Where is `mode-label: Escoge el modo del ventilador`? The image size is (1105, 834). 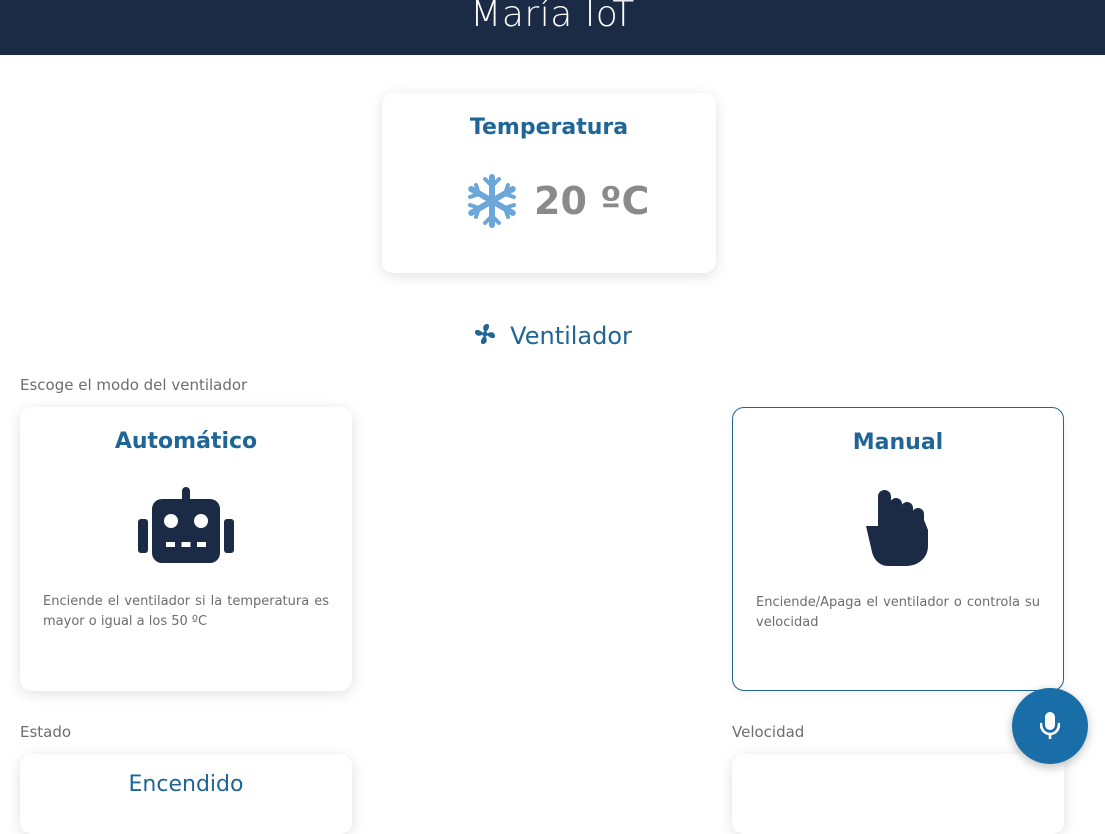 mode-label: Escoge el modo del ventilador is located at coordinates (134, 385).